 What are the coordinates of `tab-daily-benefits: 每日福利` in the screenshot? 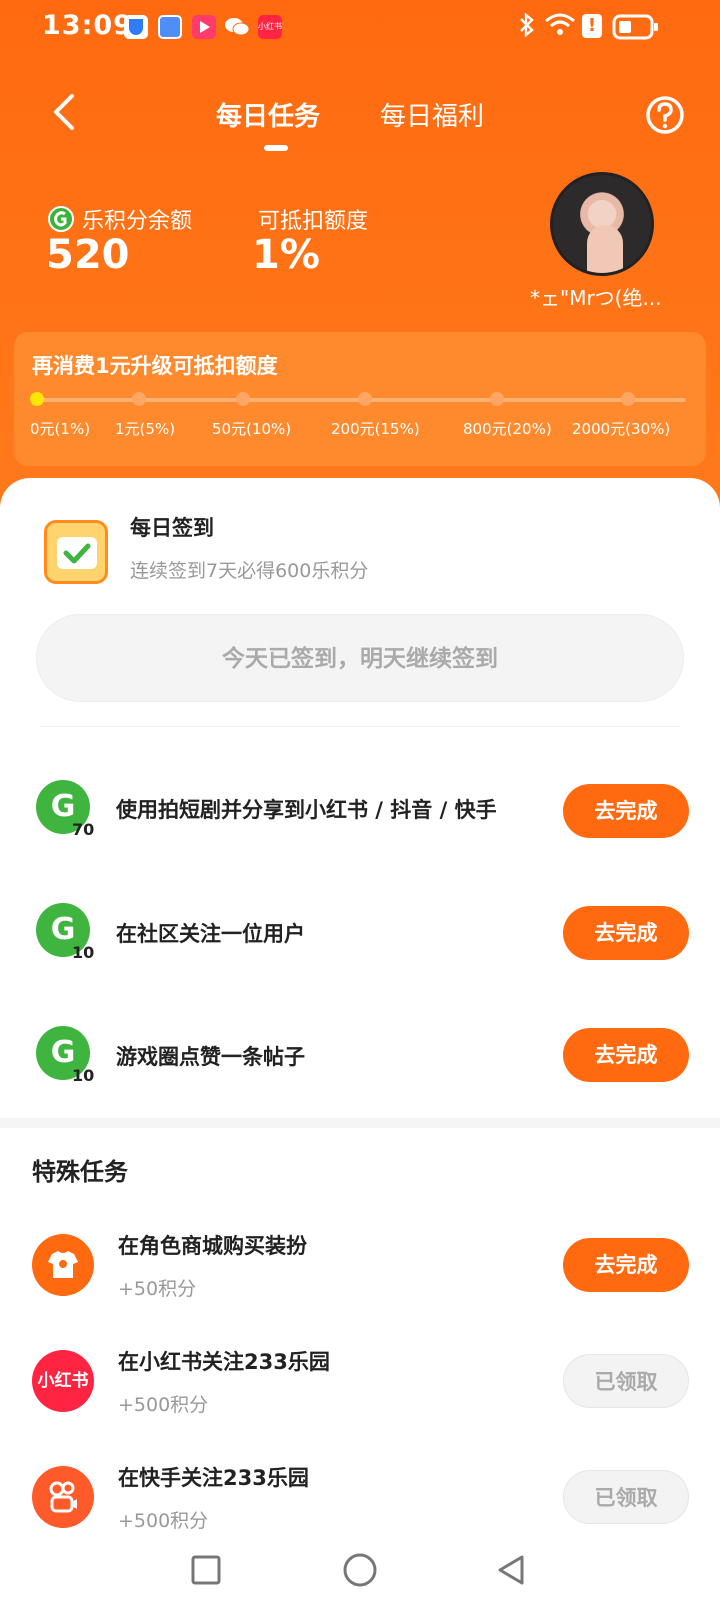 It's located at (432, 114).